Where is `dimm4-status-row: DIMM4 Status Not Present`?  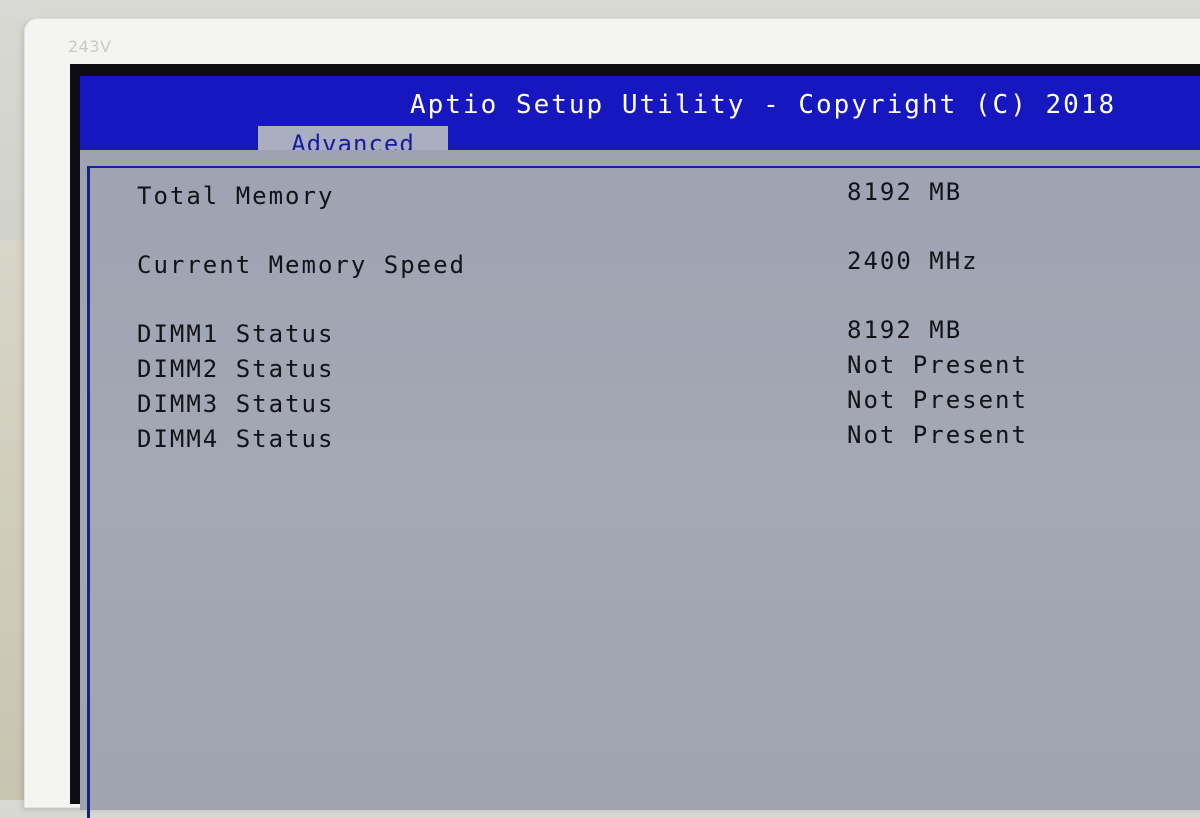 dimm4-status-row: DIMM4 Status Not Present is located at coordinates (662, 440).